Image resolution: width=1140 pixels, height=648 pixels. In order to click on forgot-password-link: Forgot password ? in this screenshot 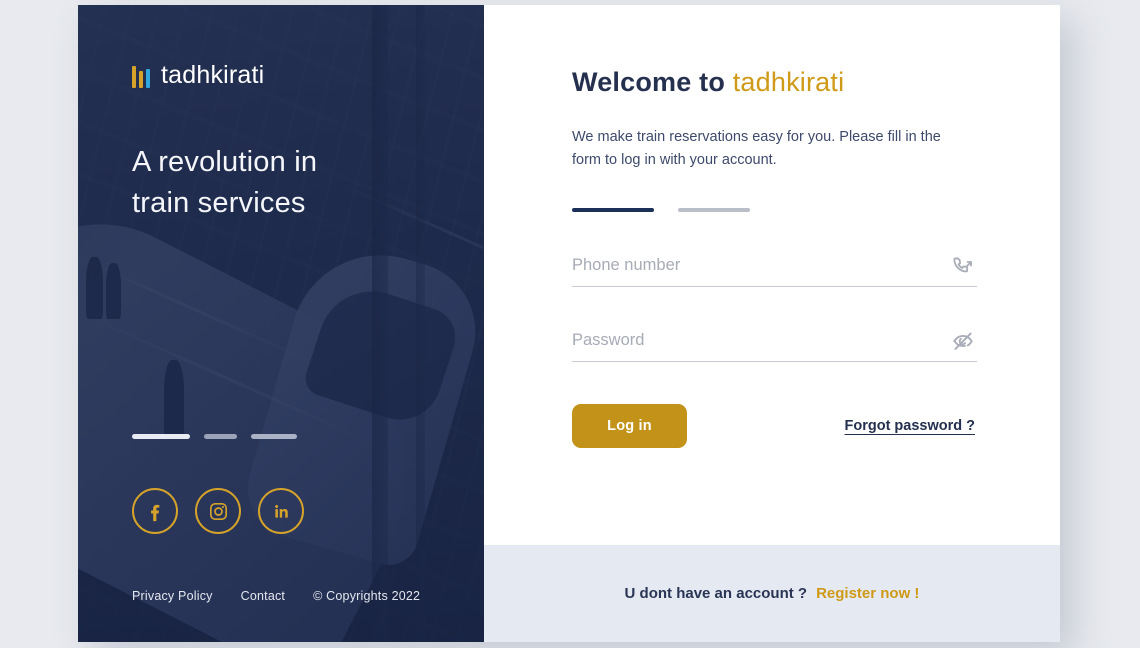, I will do `click(910, 426)`.